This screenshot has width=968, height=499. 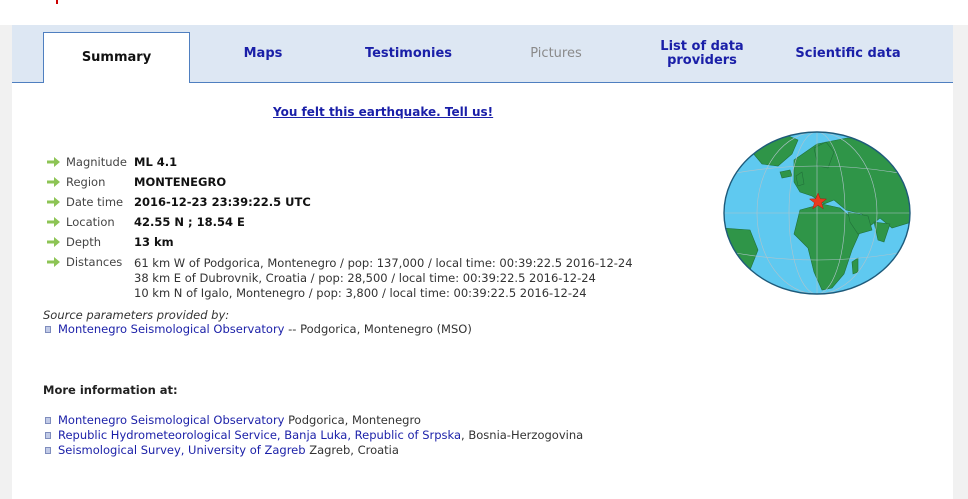 I want to click on detail-label: Region, so click(x=86, y=182).